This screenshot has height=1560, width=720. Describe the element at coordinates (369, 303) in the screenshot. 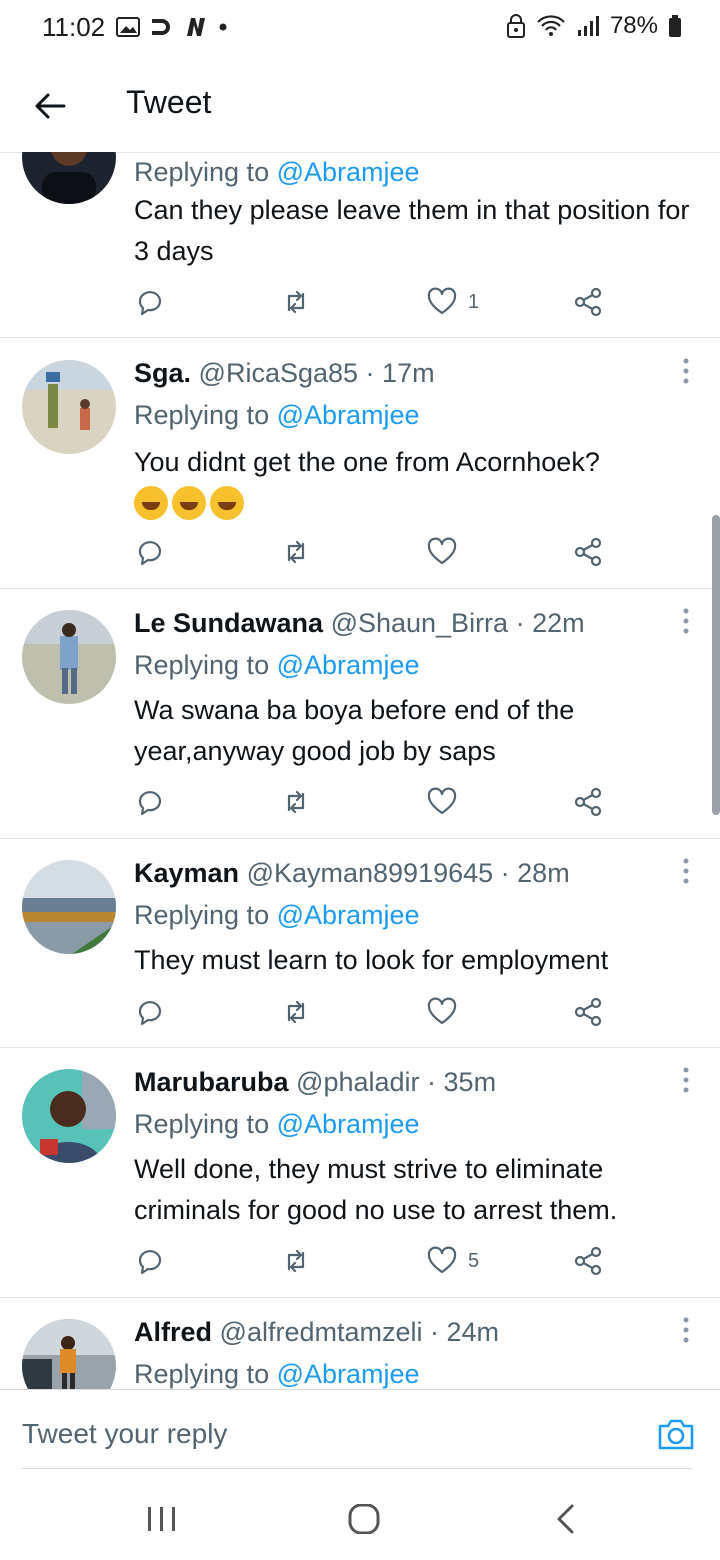

I see `tweet-actions: 1` at that location.